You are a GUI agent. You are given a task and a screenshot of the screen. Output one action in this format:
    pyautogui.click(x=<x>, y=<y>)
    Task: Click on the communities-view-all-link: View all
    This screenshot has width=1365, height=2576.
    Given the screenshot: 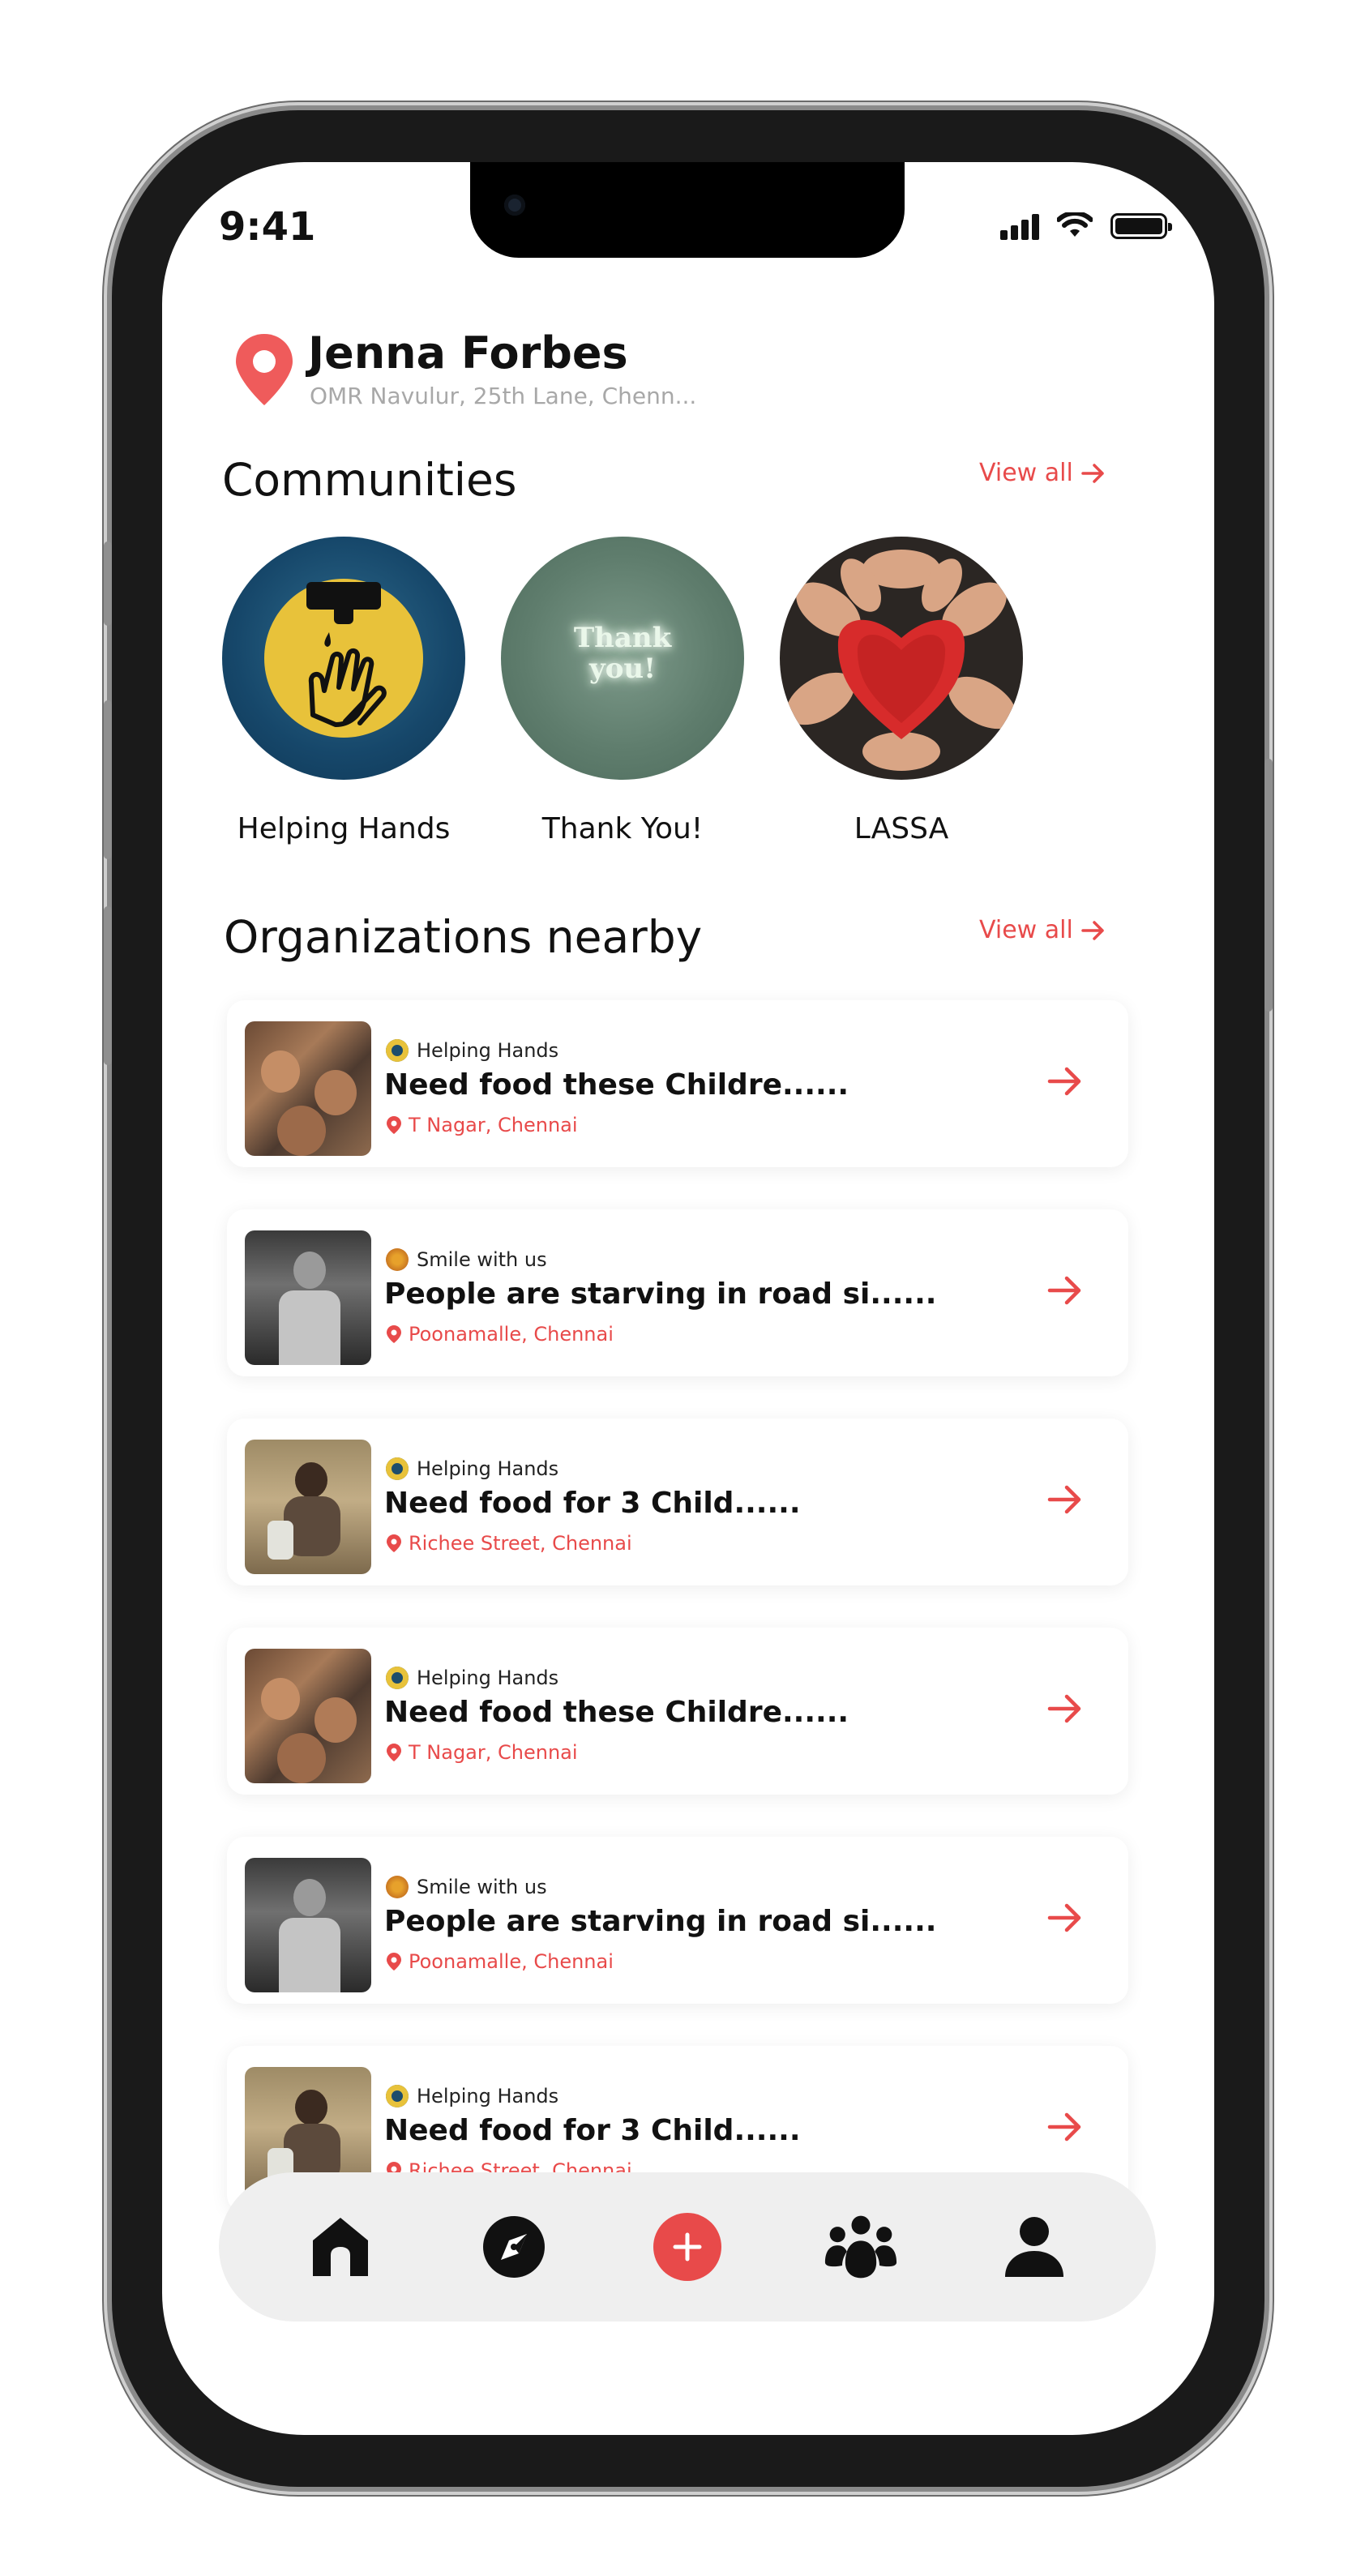 What is the action you would take?
    pyautogui.click(x=1042, y=473)
    